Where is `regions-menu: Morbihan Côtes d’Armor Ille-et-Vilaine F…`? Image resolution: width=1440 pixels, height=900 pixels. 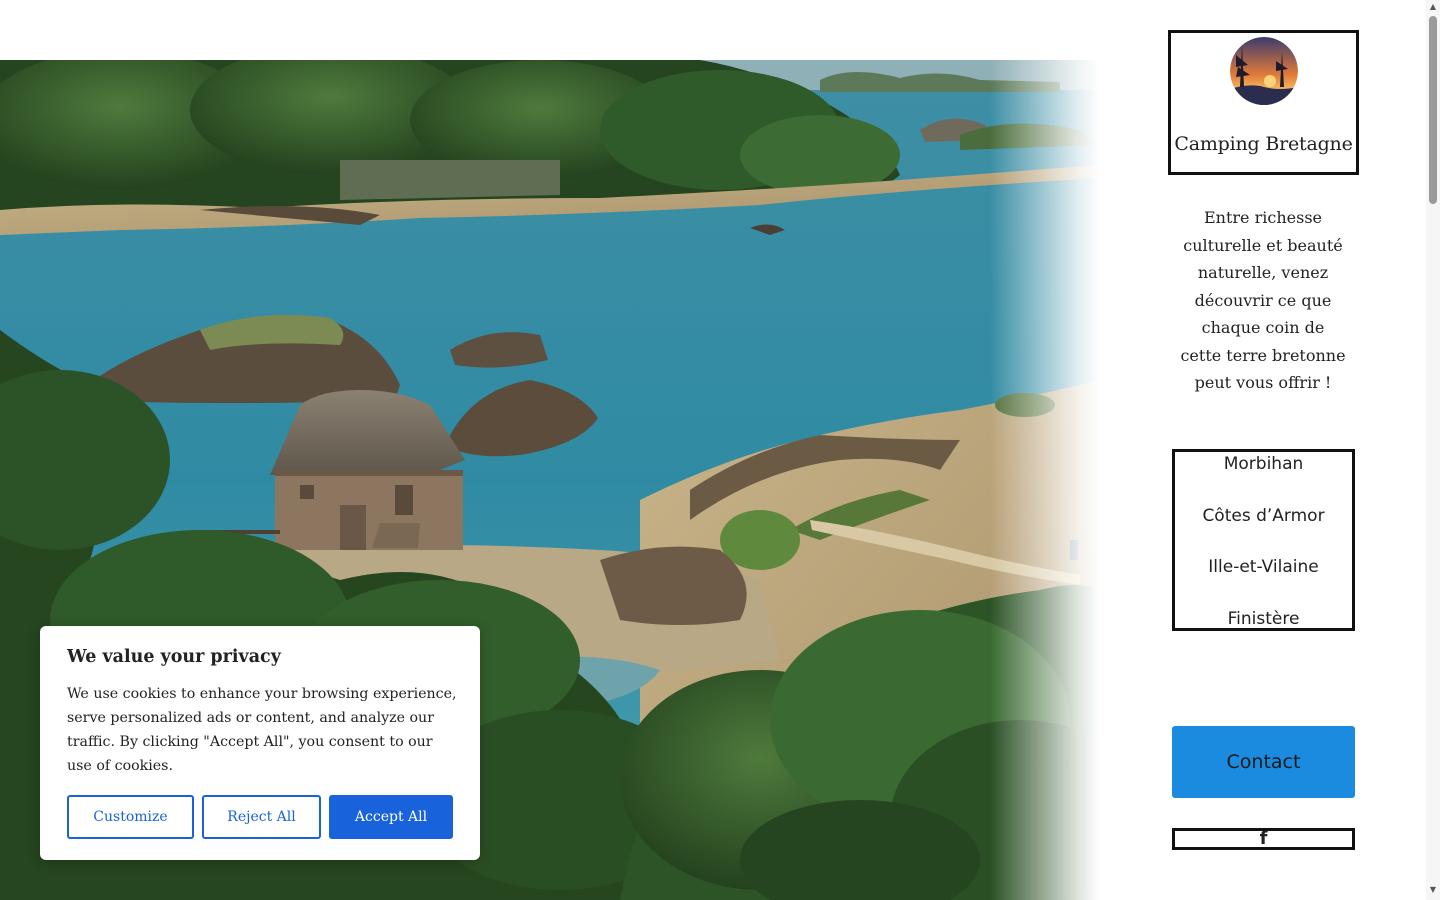 regions-menu: Morbihan Côtes d’Armor Ille-et-Vilaine F… is located at coordinates (1263, 540).